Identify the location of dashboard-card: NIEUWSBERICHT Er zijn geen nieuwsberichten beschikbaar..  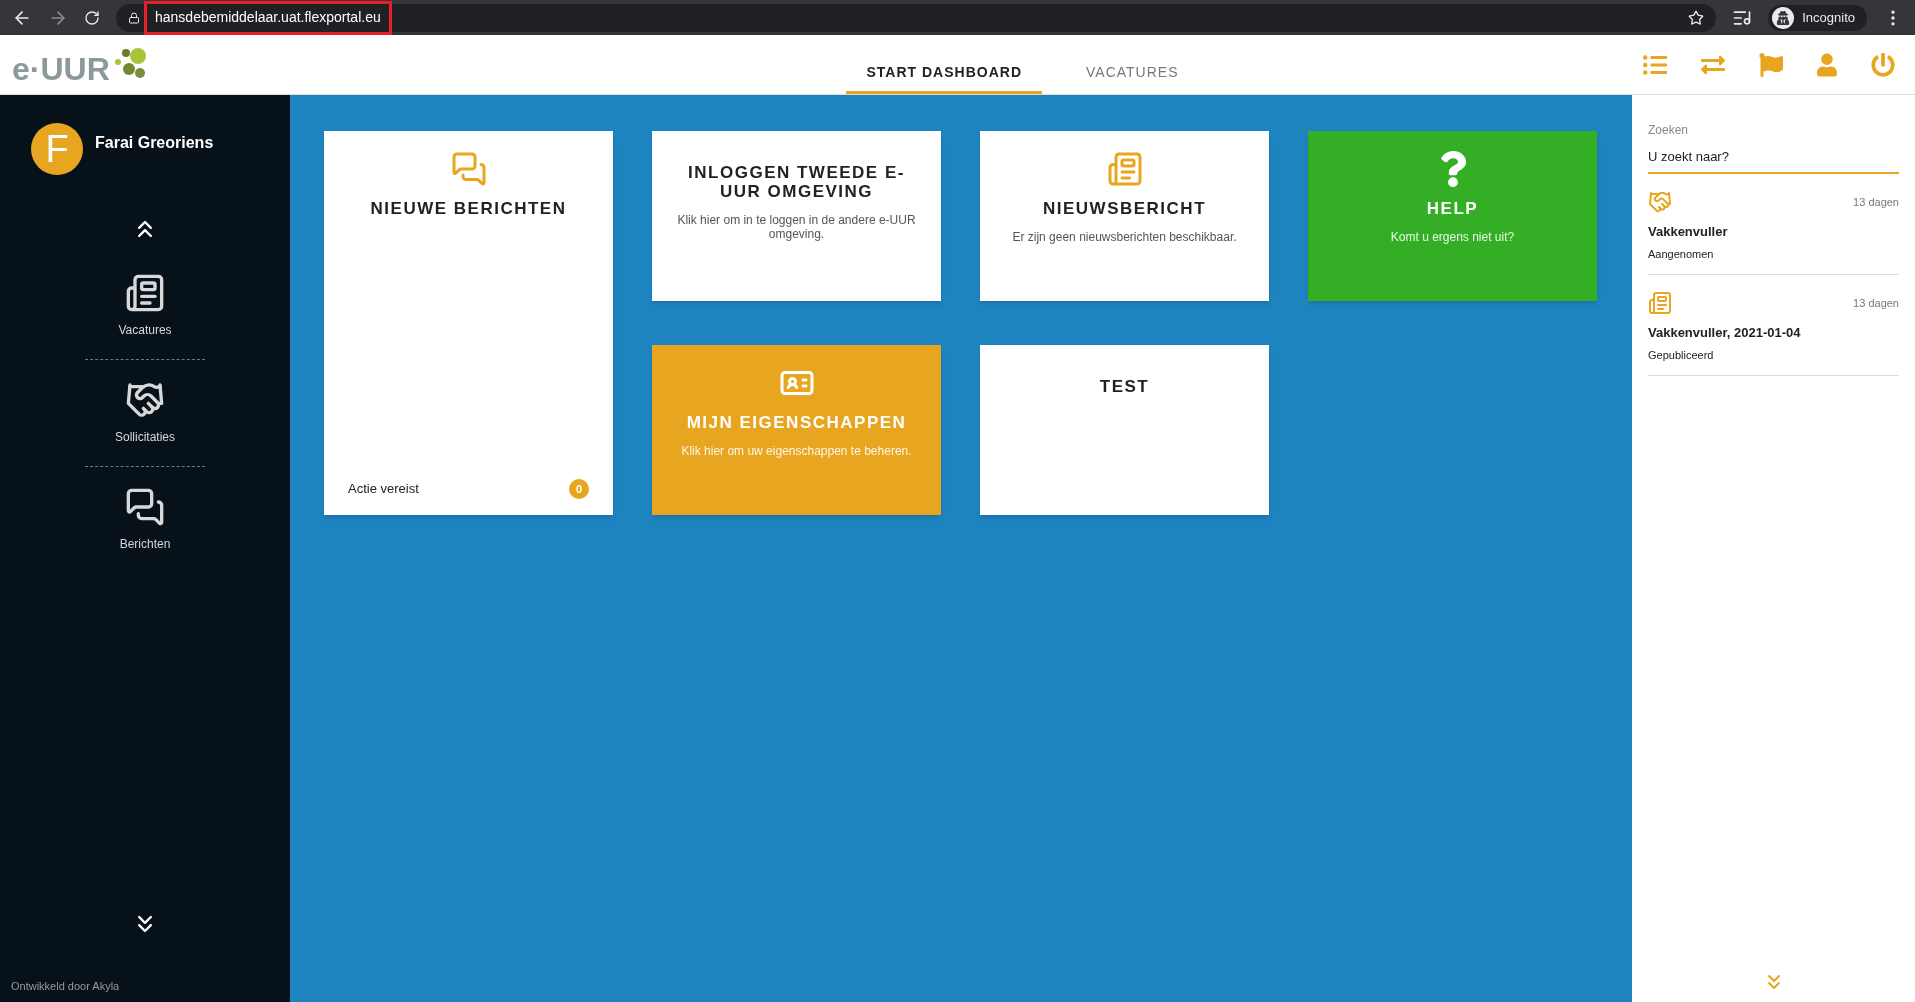
(1124, 216).